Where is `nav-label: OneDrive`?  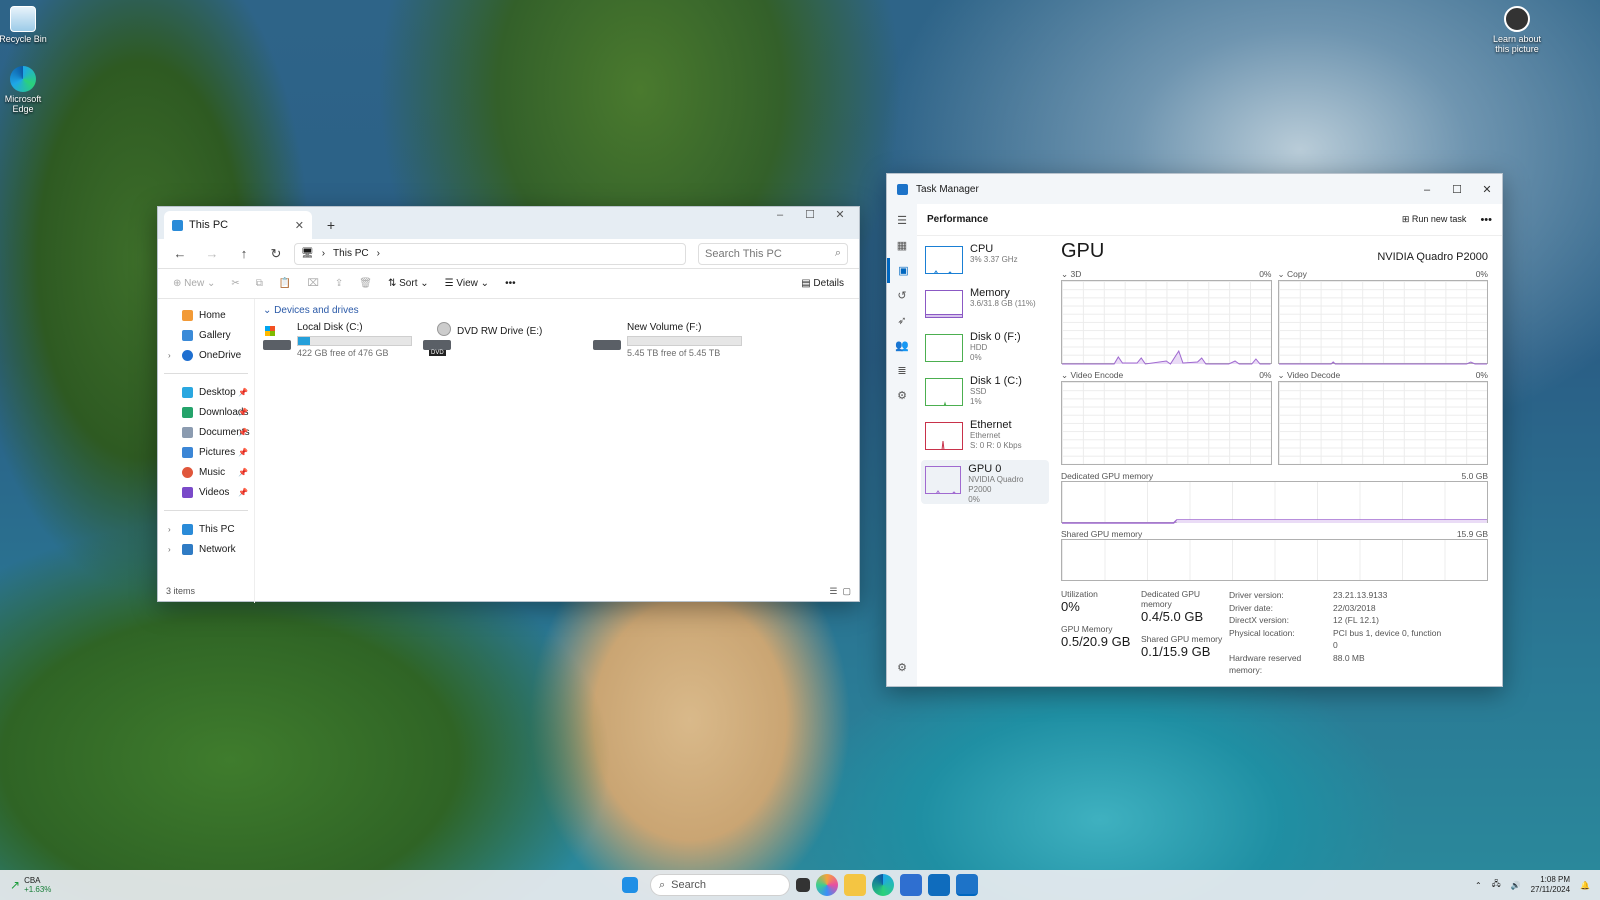
nav-label: OneDrive is located at coordinates (220, 355).